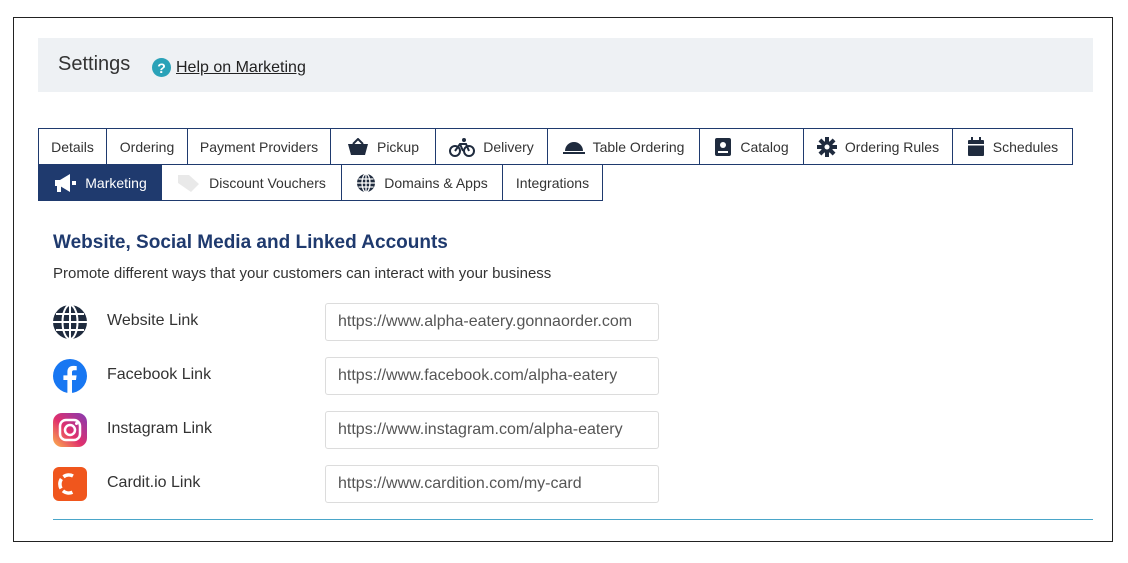  I want to click on bicycle-icon, so click(462, 147).